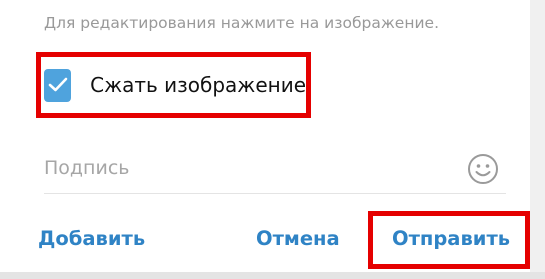 The image size is (545, 279). I want to click on compress-checkbox, so click(58, 85).